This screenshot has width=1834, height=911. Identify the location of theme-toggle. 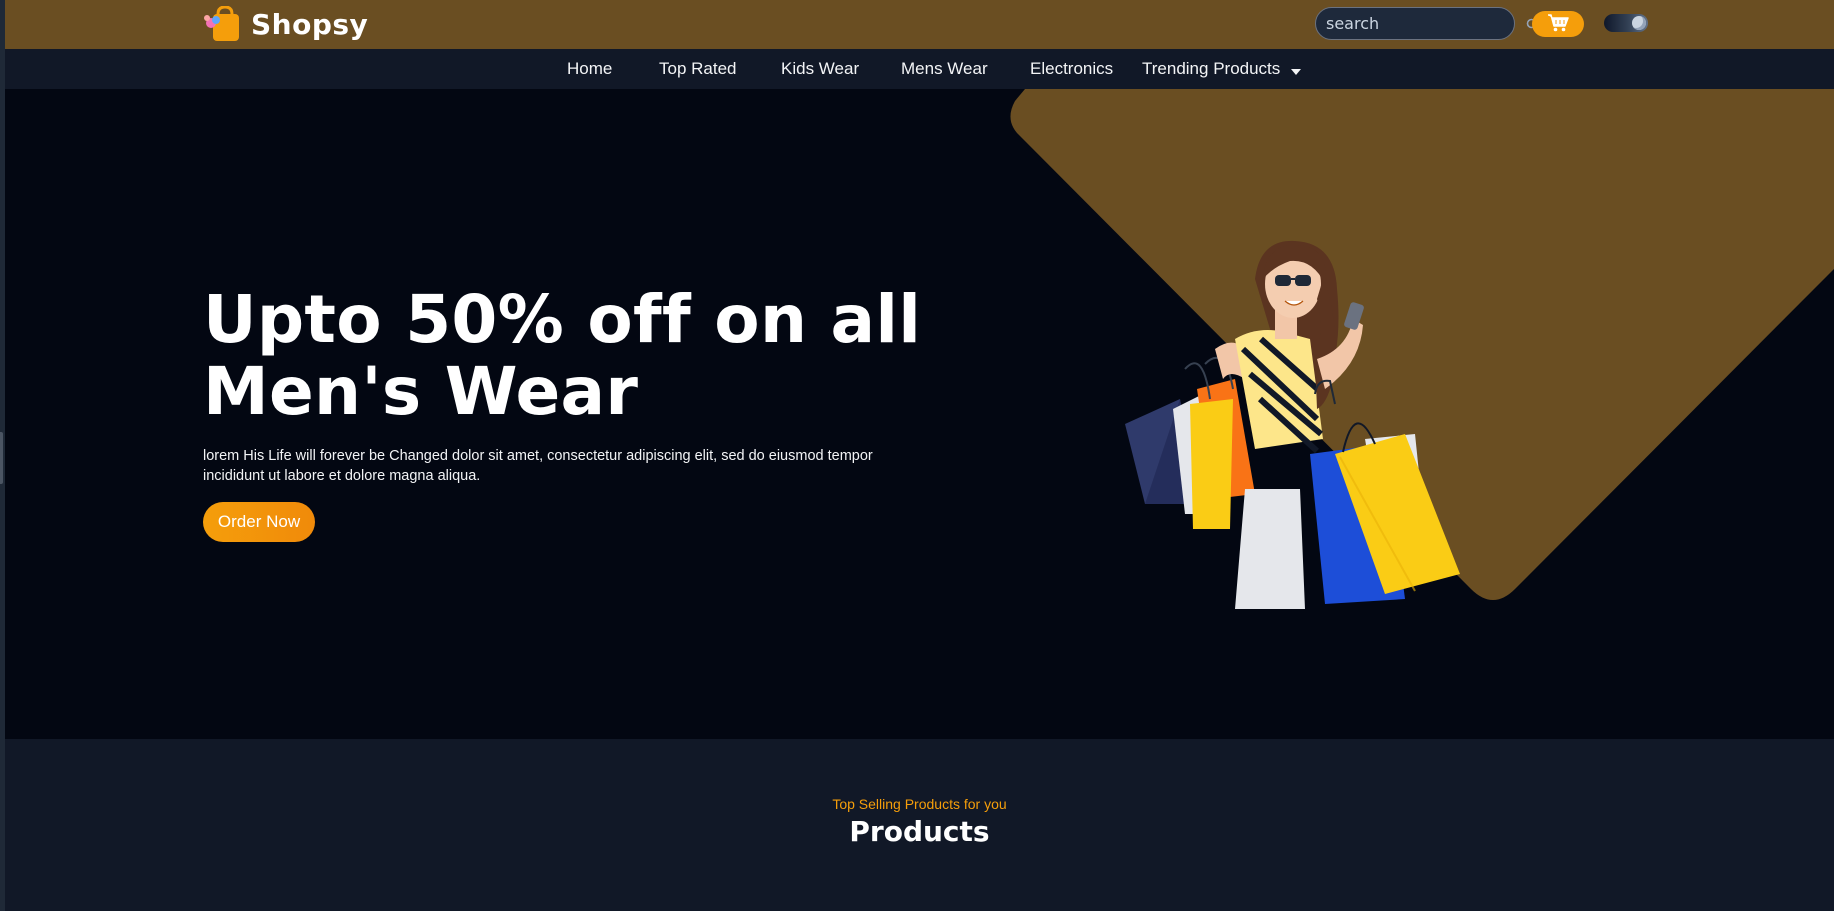
(1626, 23).